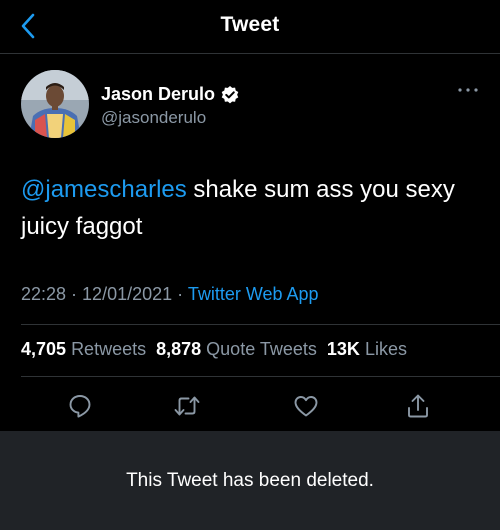 Image resolution: width=500 pixels, height=530 pixels. What do you see at coordinates (261, 349) in the screenshot?
I see `quote-tweets-label: Quote Tweets` at bounding box center [261, 349].